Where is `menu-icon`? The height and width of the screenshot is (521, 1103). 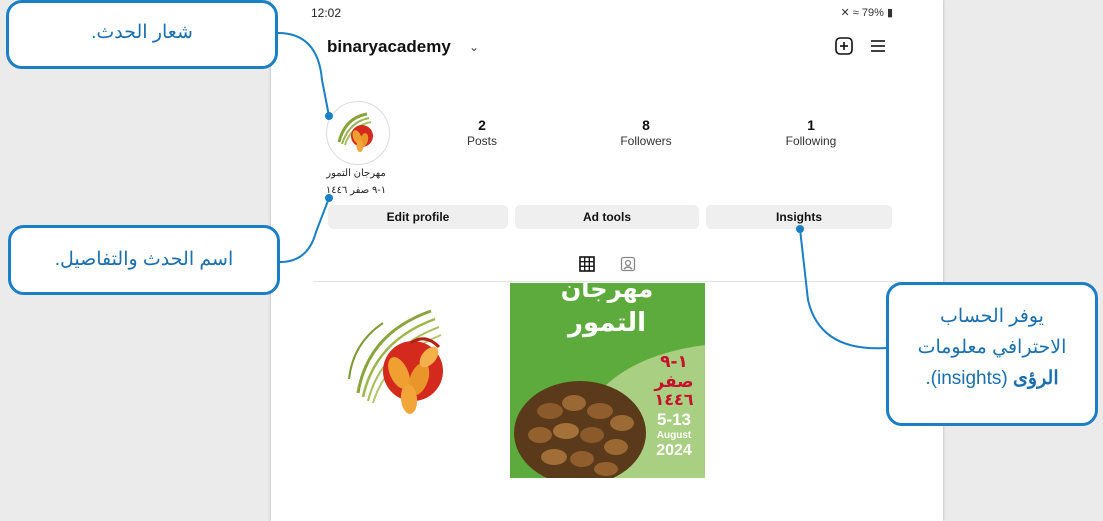
menu-icon is located at coordinates (878, 46).